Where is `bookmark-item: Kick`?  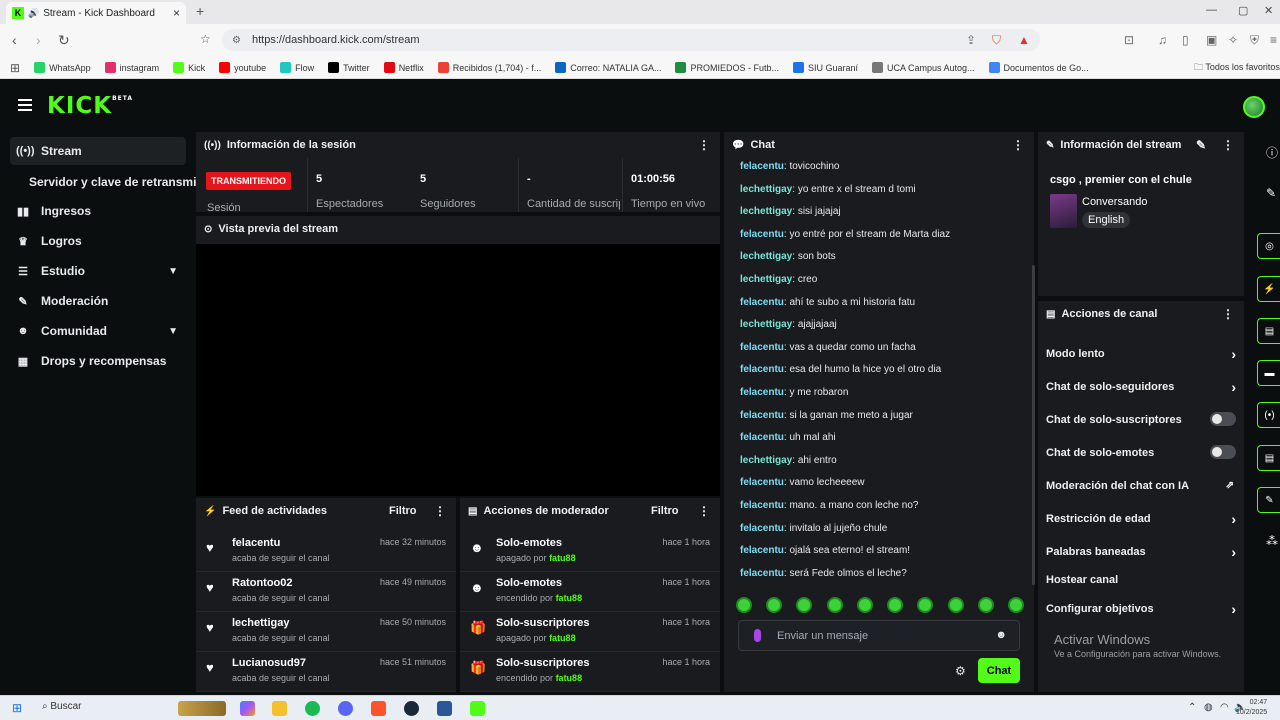
bookmark-item: Kick is located at coordinates (189, 67).